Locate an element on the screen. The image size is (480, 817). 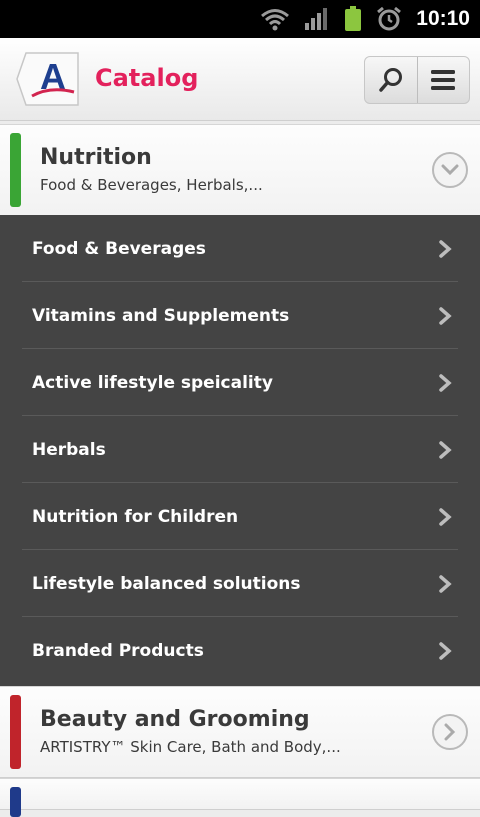
submenu-item-vitamins: Vitamins and Supplements is located at coordinates (240, 315).